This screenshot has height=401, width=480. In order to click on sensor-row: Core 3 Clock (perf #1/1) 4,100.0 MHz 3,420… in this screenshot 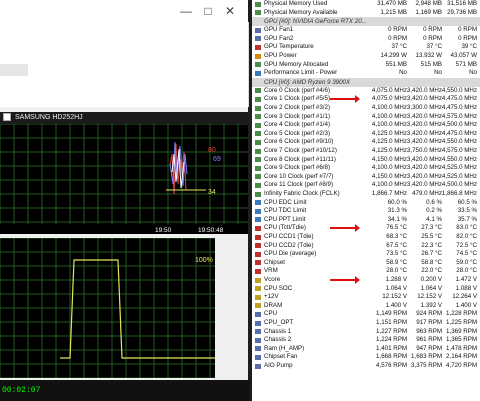, I will do `click(366, 117)`.